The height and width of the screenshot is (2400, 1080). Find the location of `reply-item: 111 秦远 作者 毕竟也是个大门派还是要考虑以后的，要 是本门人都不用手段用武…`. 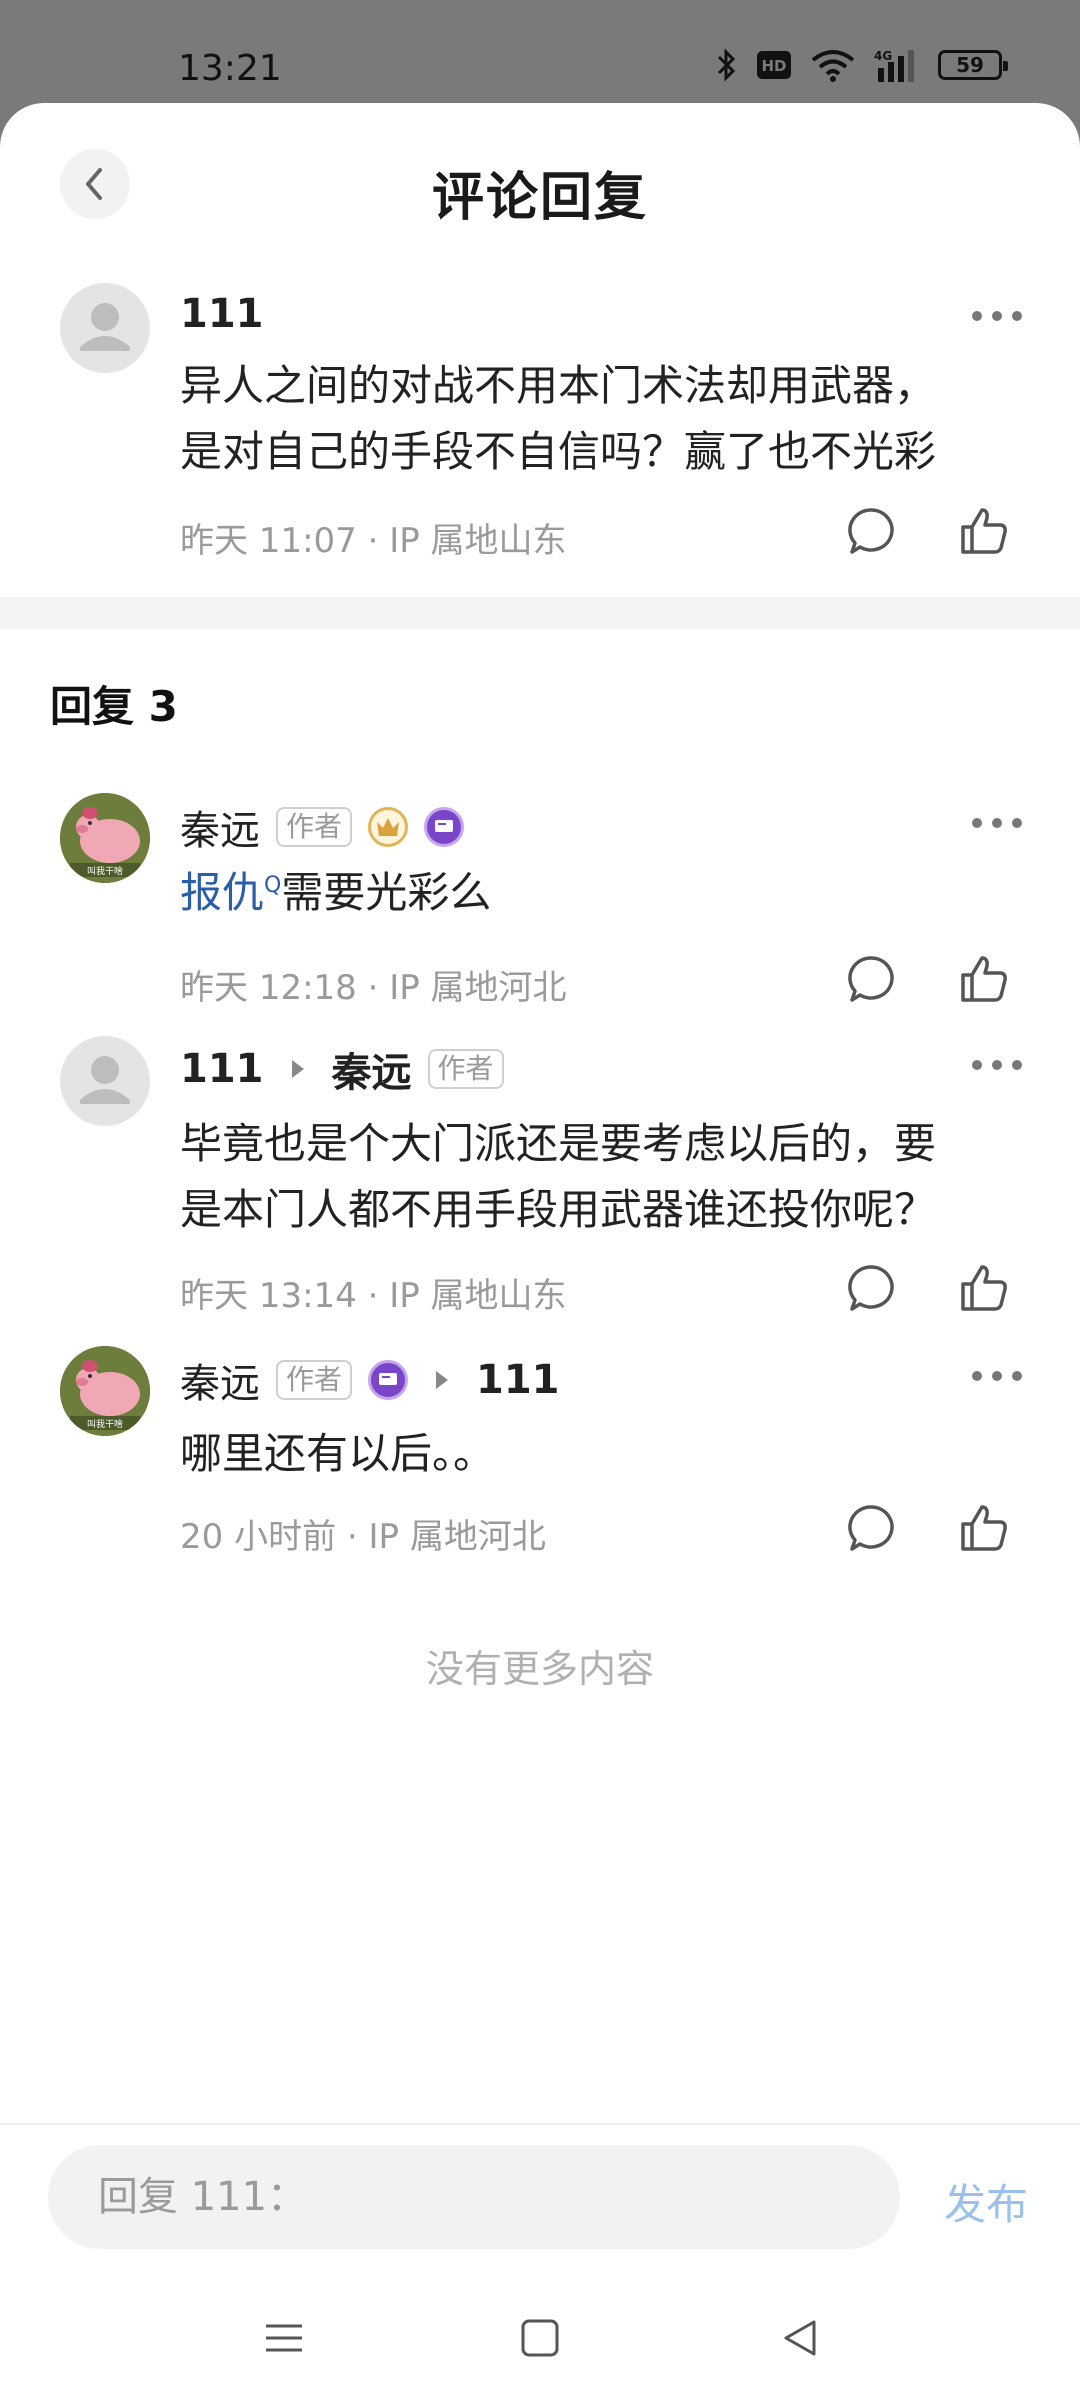

reply-item: 111 秦远 作者 毕竟也是个大门派还是要考虑以后的，要 是本门人都不用手段用武… is located at coordinates (540, 1176).